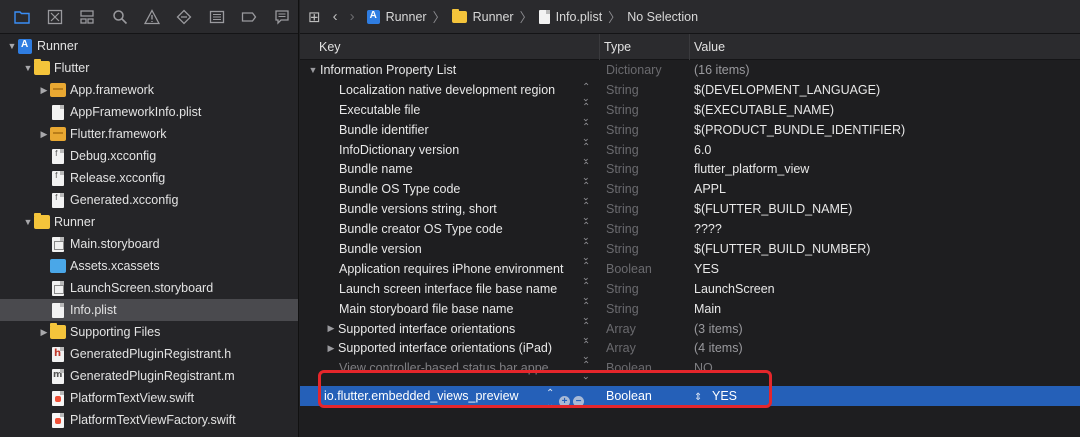  What do you see at coordinates (450, 46) in the screenshot?
I see `key-column-header: Key` at bounding box center [450, 46].